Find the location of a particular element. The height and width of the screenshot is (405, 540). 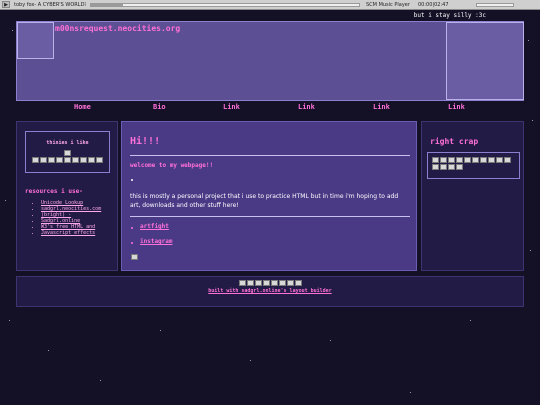

player-time: 00:00|02:47 is located at coordinates (433, 4).